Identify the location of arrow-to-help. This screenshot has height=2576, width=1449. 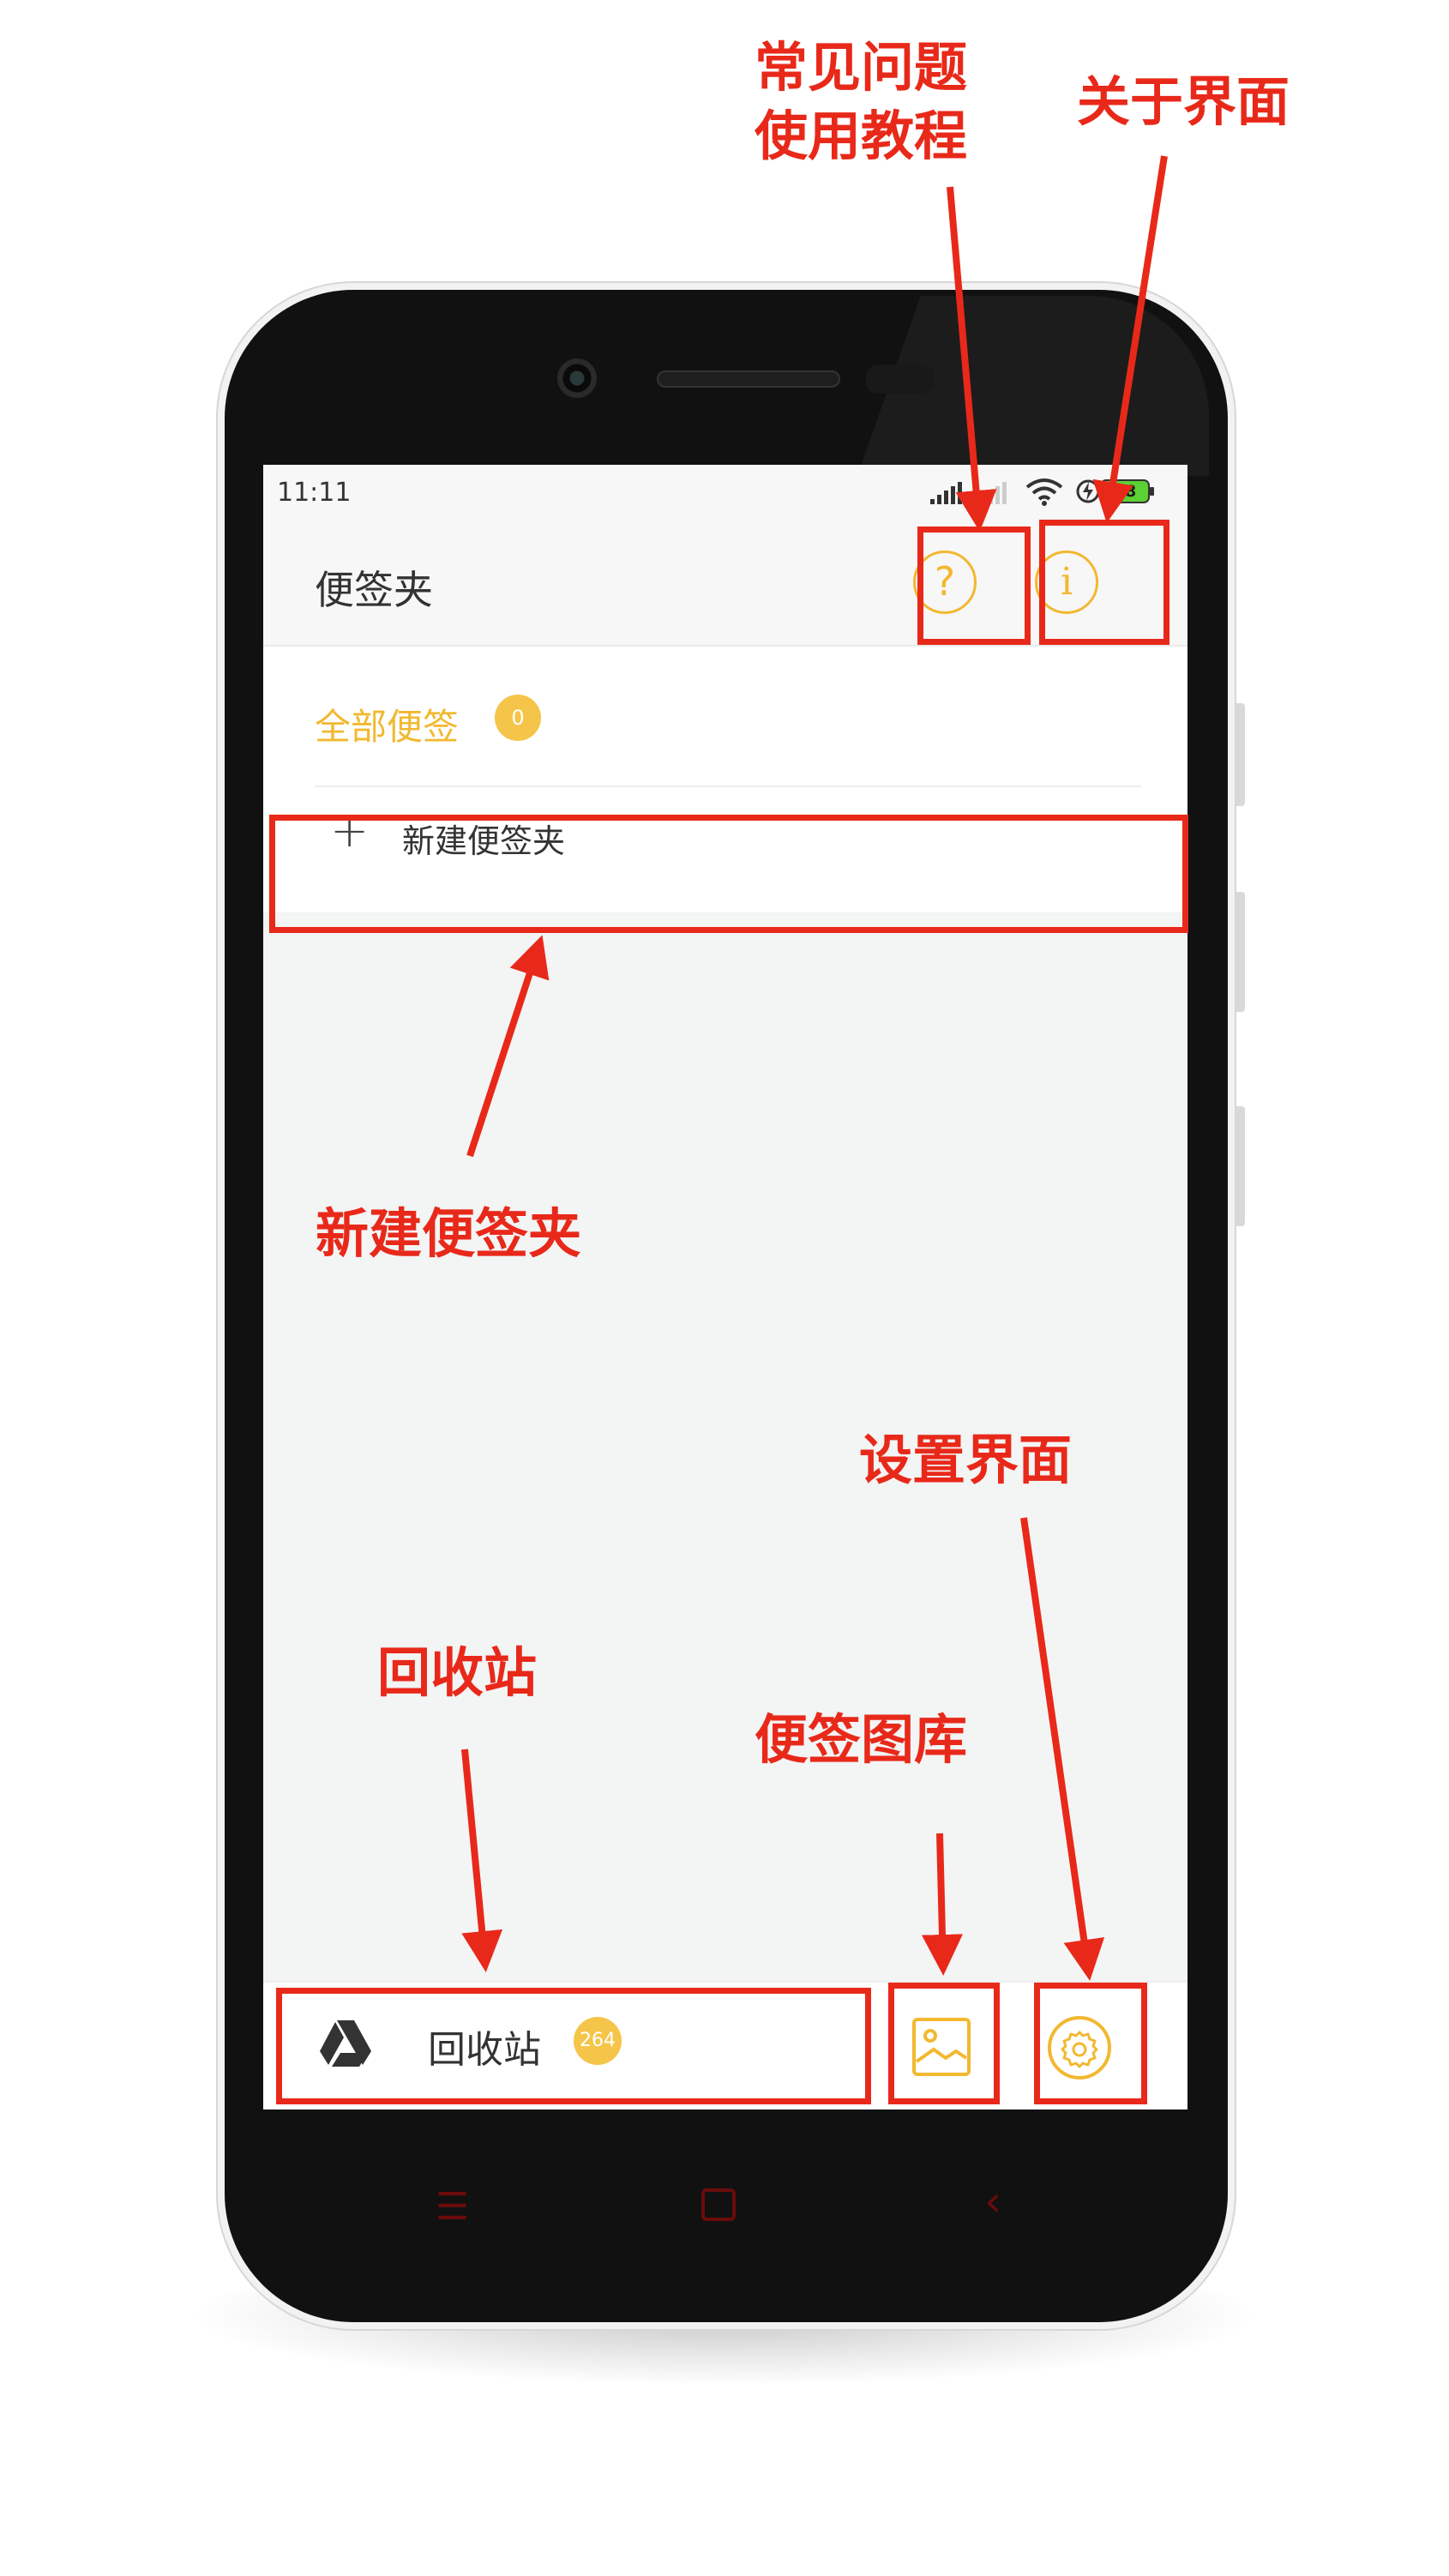
(972, 359).